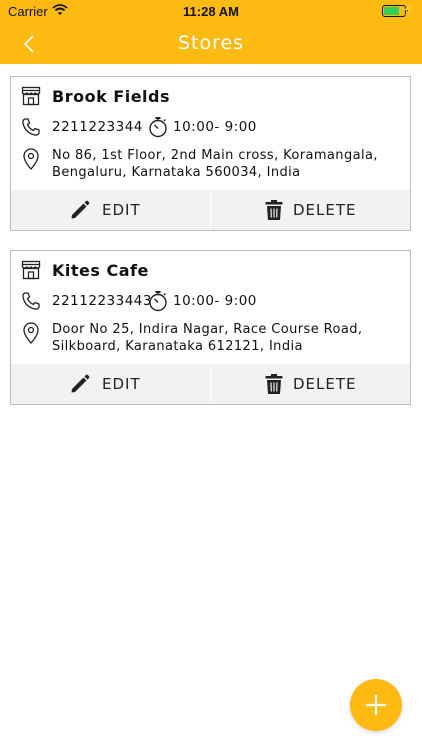 Image resolution: width=422 pixels, height=750 pixels. What do you see at coordinates (100, 270) in the screenshot?
I see `store-name: Kites Cafe` at bounding box center [100, 270].